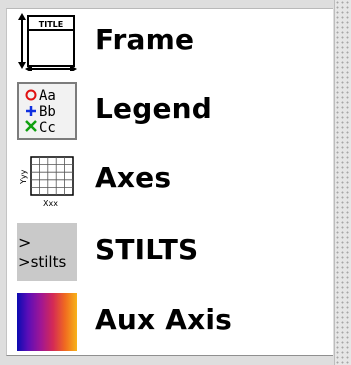 This screenshot has width=351, height=365. What do you see at coordinates (31, 95) in the screenshot?
I see `legend-red-marker-icon` at bounding box center [31, 95].